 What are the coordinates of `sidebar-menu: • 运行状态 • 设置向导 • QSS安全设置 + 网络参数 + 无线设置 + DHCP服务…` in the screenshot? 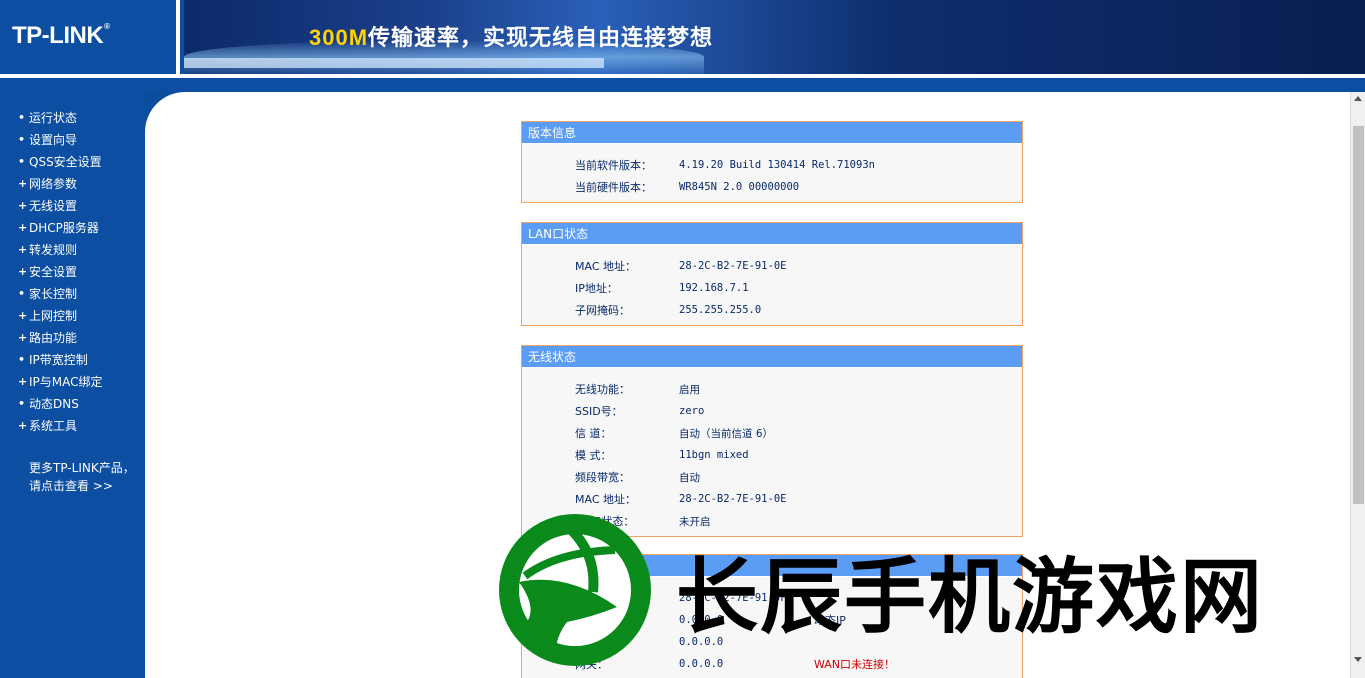 It's located at (60, 272).